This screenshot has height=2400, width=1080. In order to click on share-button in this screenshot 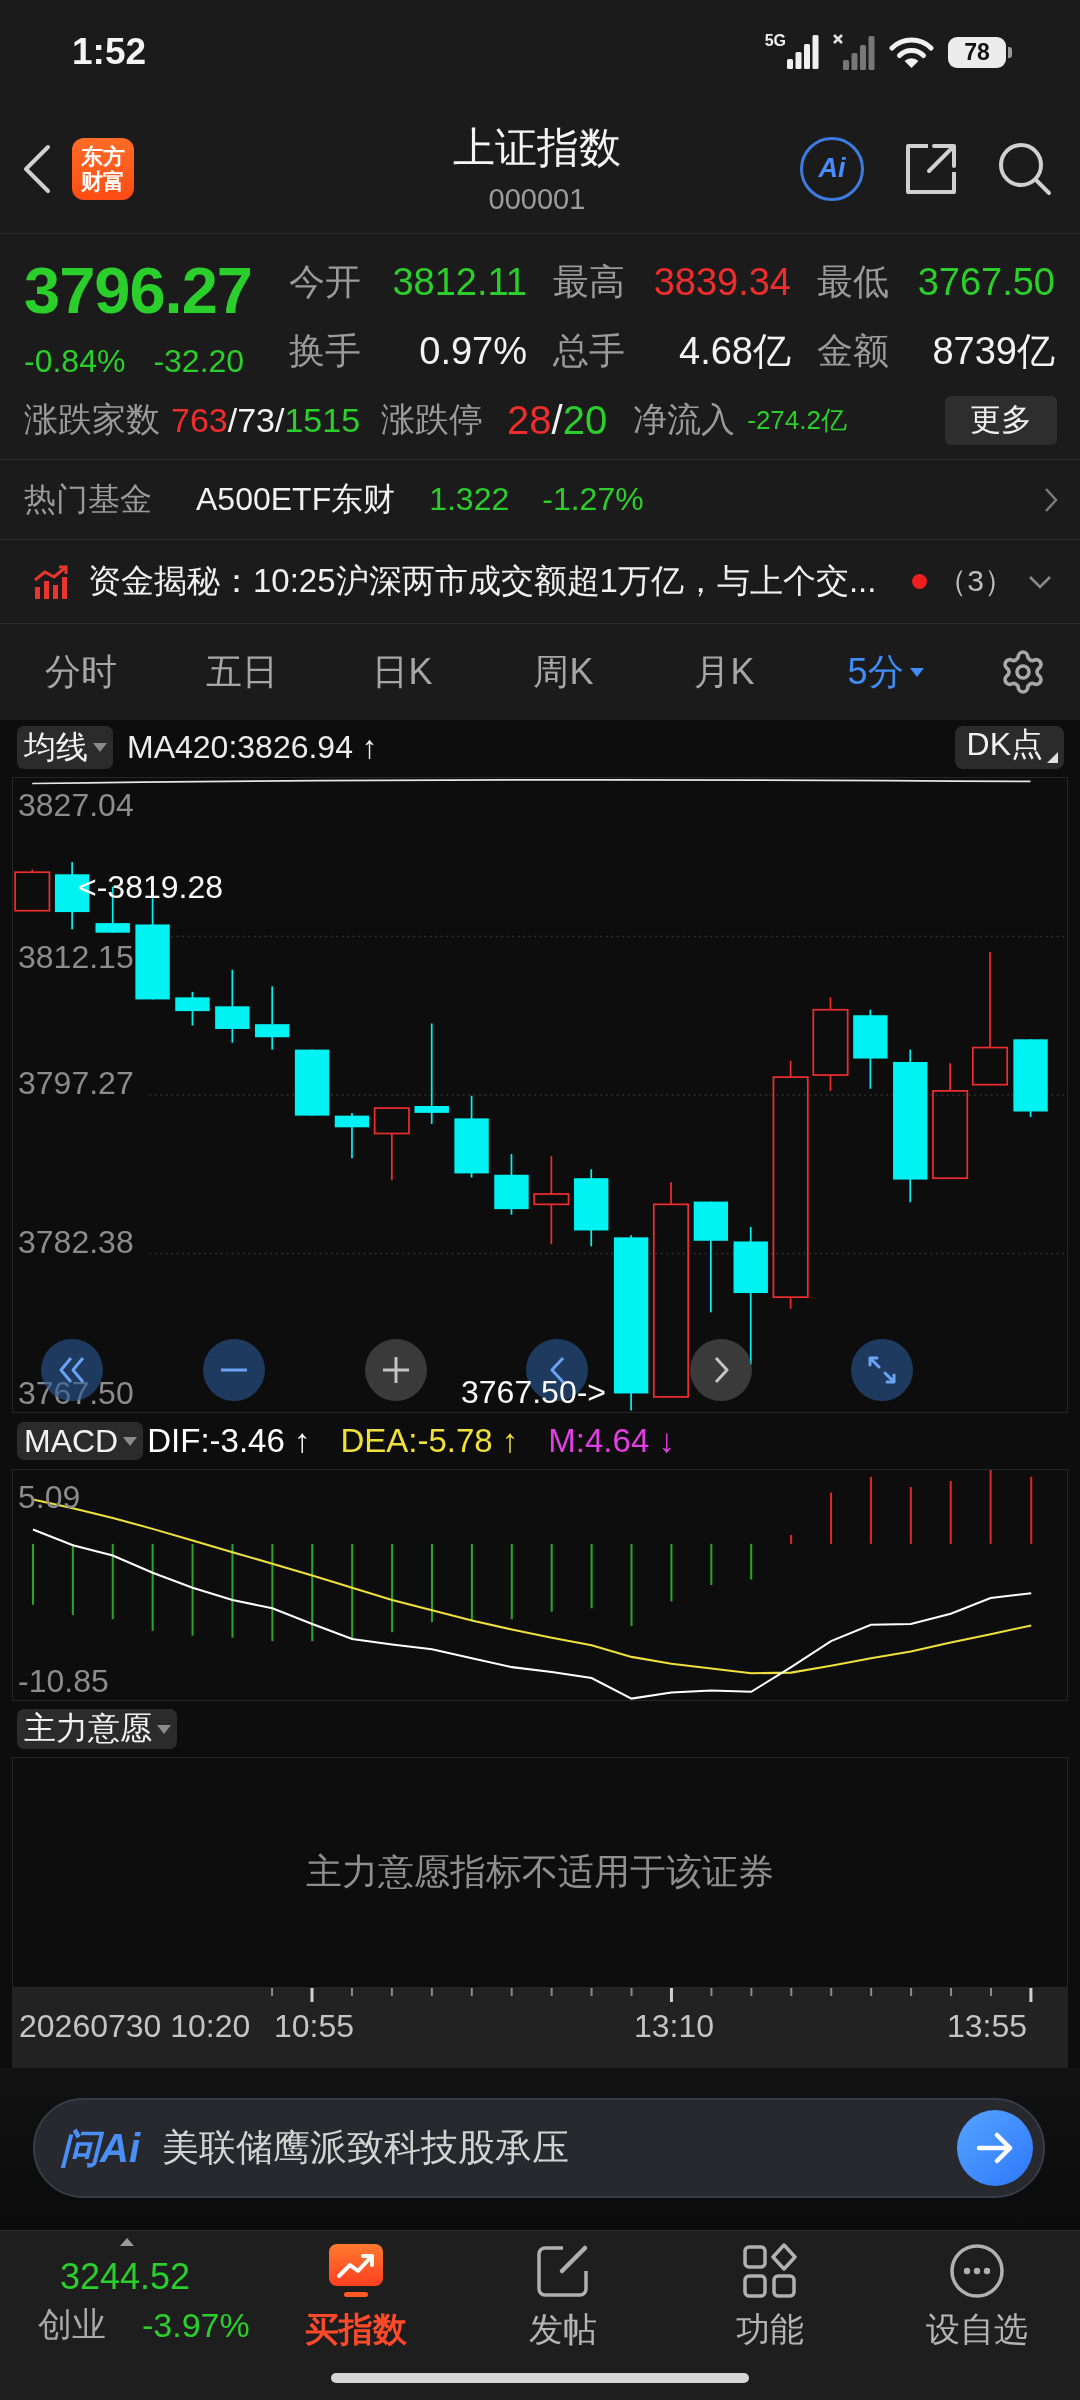, I will do `click(931, 168)`.